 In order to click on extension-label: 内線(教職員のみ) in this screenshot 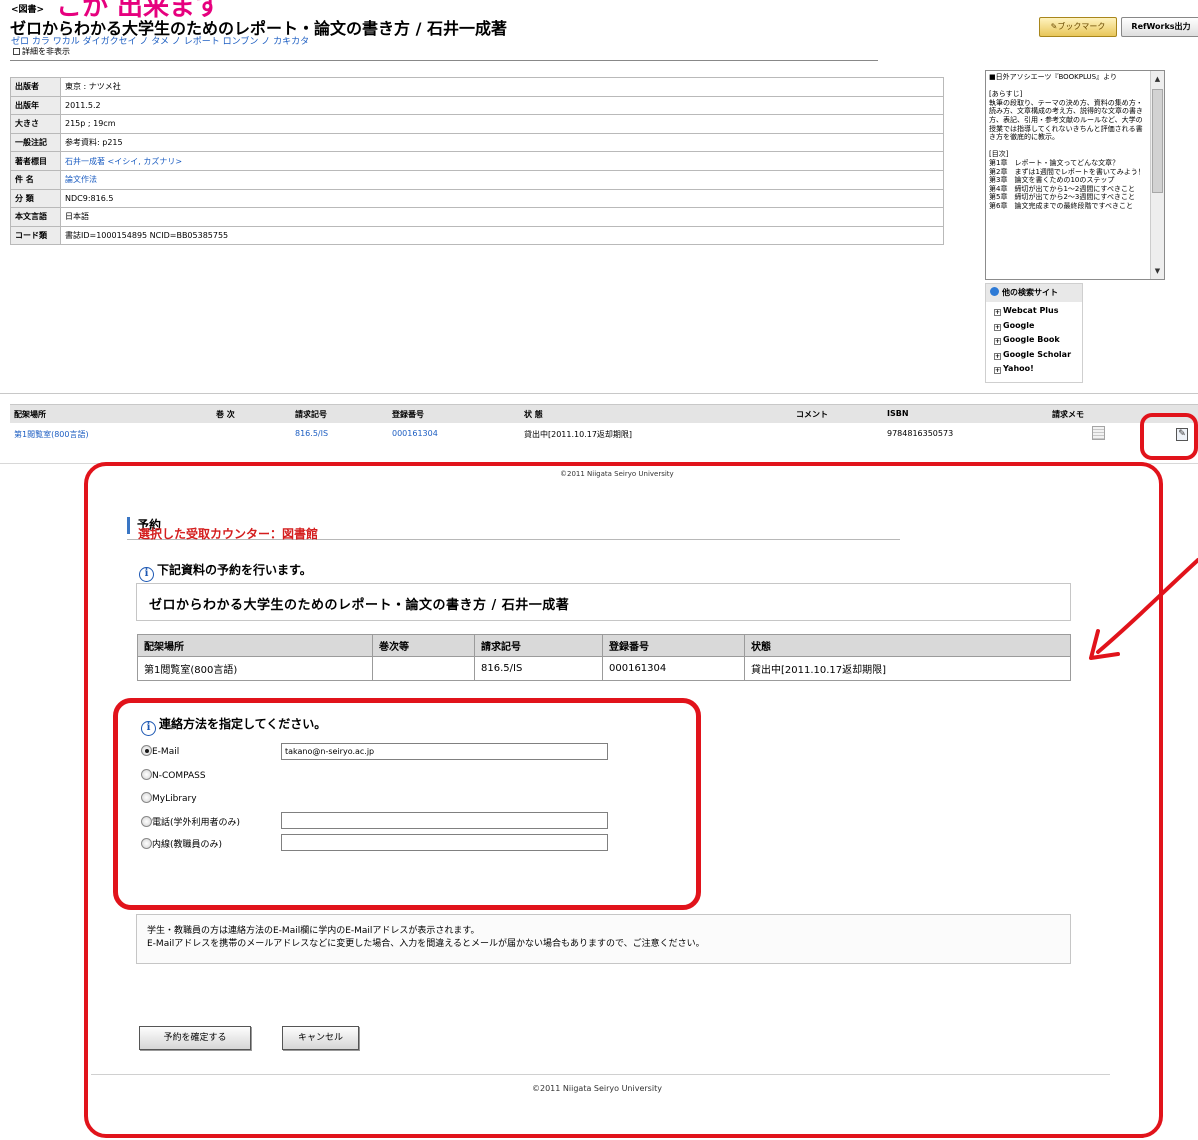, I will do `click(187, 845)`.